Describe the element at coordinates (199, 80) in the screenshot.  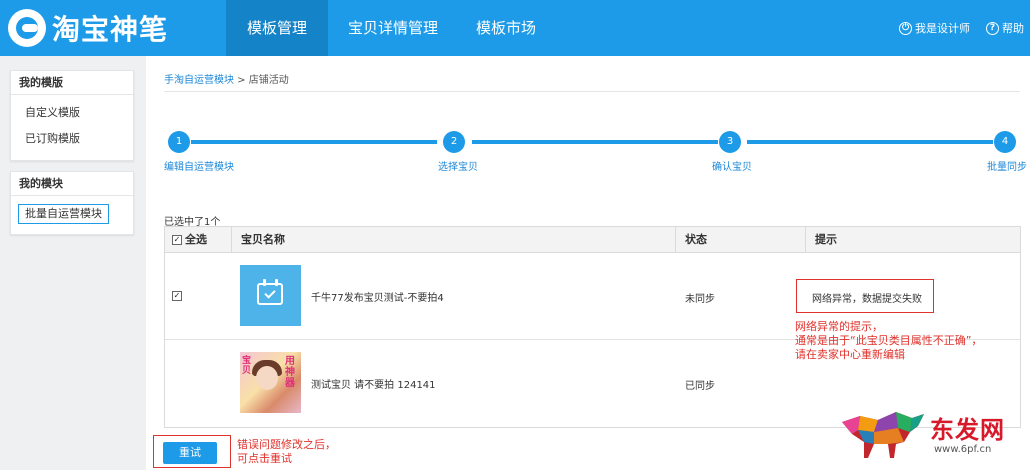
I see `breadcrumb-parent-link: 手淘自运营模块` at that location.